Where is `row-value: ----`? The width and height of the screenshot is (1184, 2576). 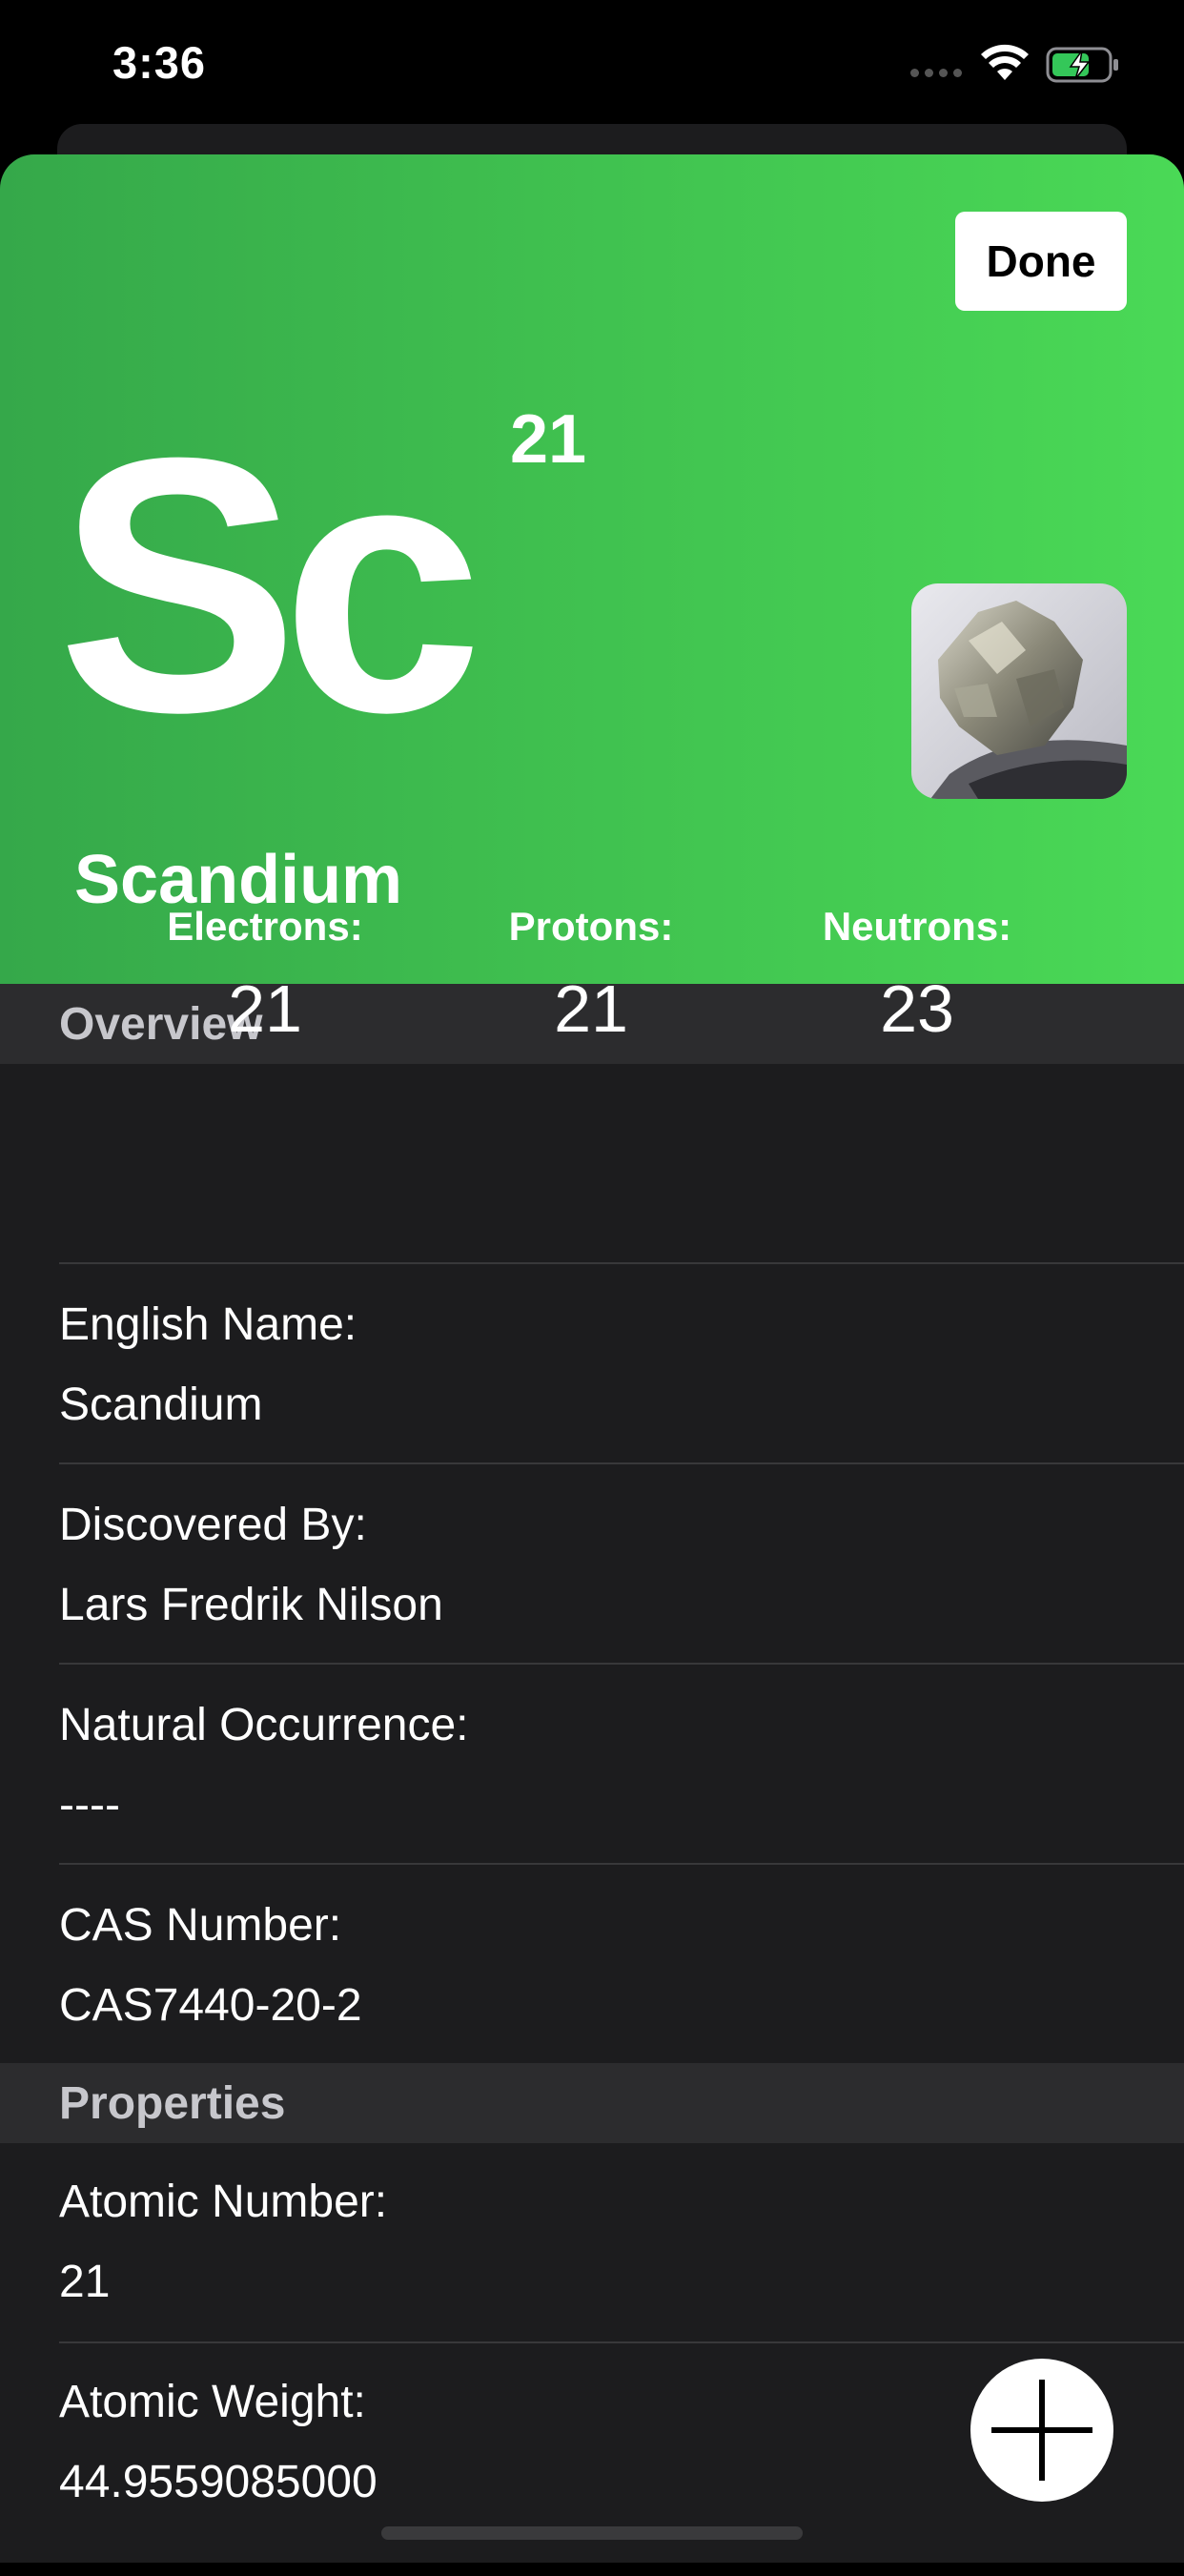
row-value: ---- is located at coordinates (89, 1805).